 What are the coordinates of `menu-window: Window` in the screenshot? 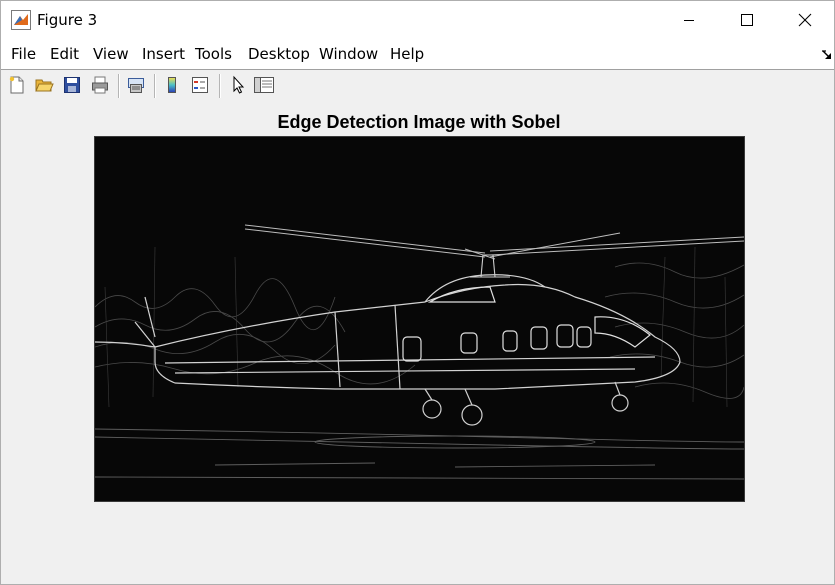 It's located at (348, 54).